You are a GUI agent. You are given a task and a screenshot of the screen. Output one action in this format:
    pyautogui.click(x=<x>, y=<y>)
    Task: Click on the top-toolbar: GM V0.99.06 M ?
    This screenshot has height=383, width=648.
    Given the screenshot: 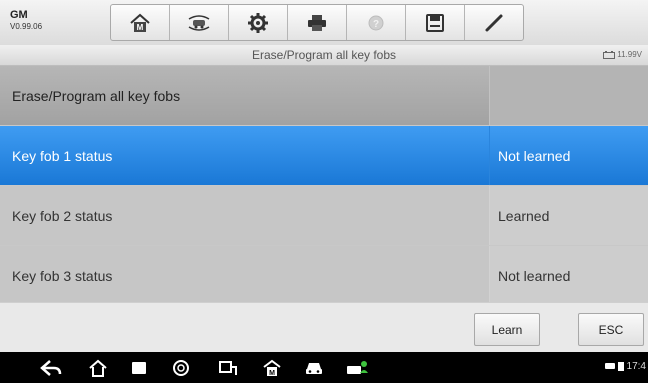 What is the action you would take?
    pyautogui.click(x=324, y=22)
    